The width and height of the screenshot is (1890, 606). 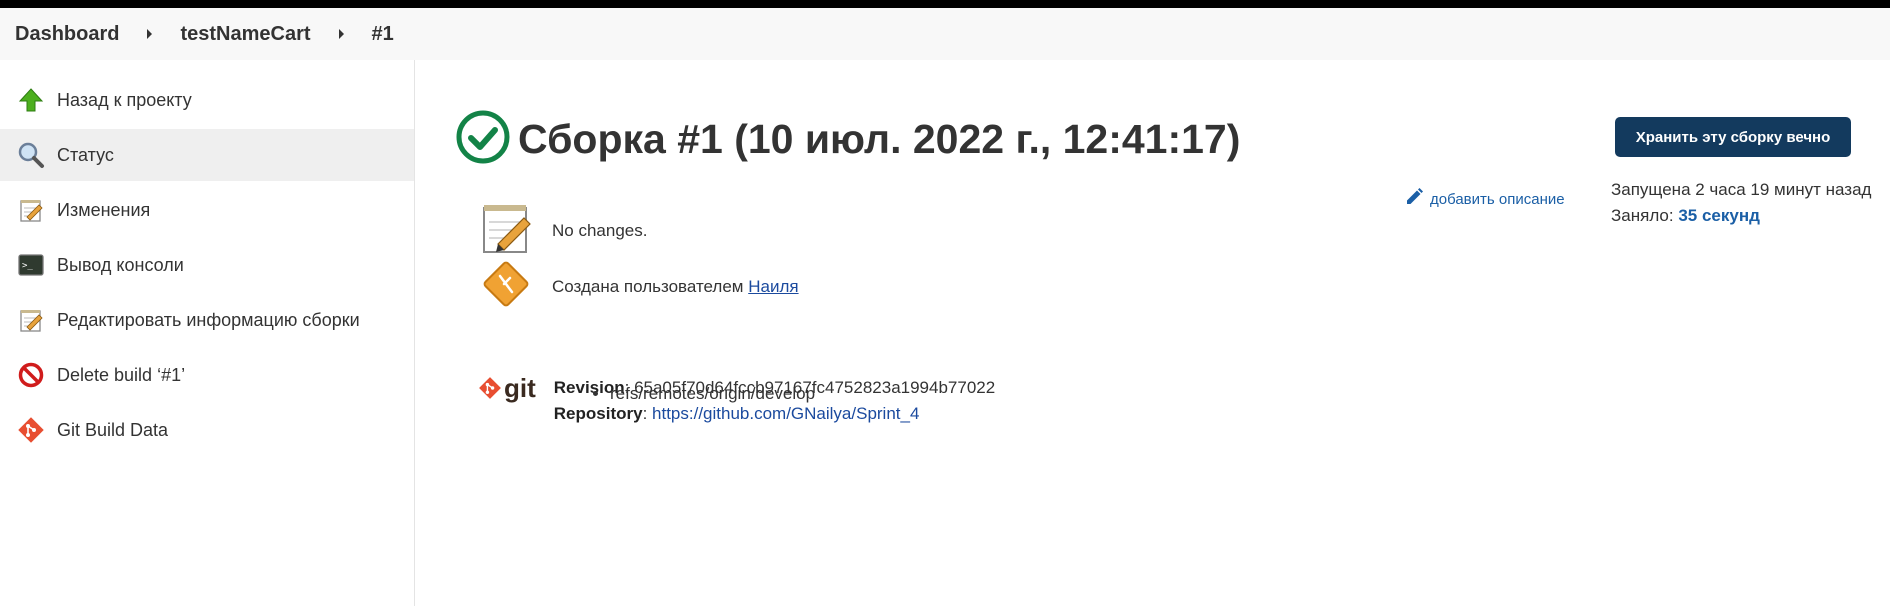 I want to click on build-title-row: Сборка #1 (10 июл. 2022 г., 12:41:17), so click(x=848, y=139).